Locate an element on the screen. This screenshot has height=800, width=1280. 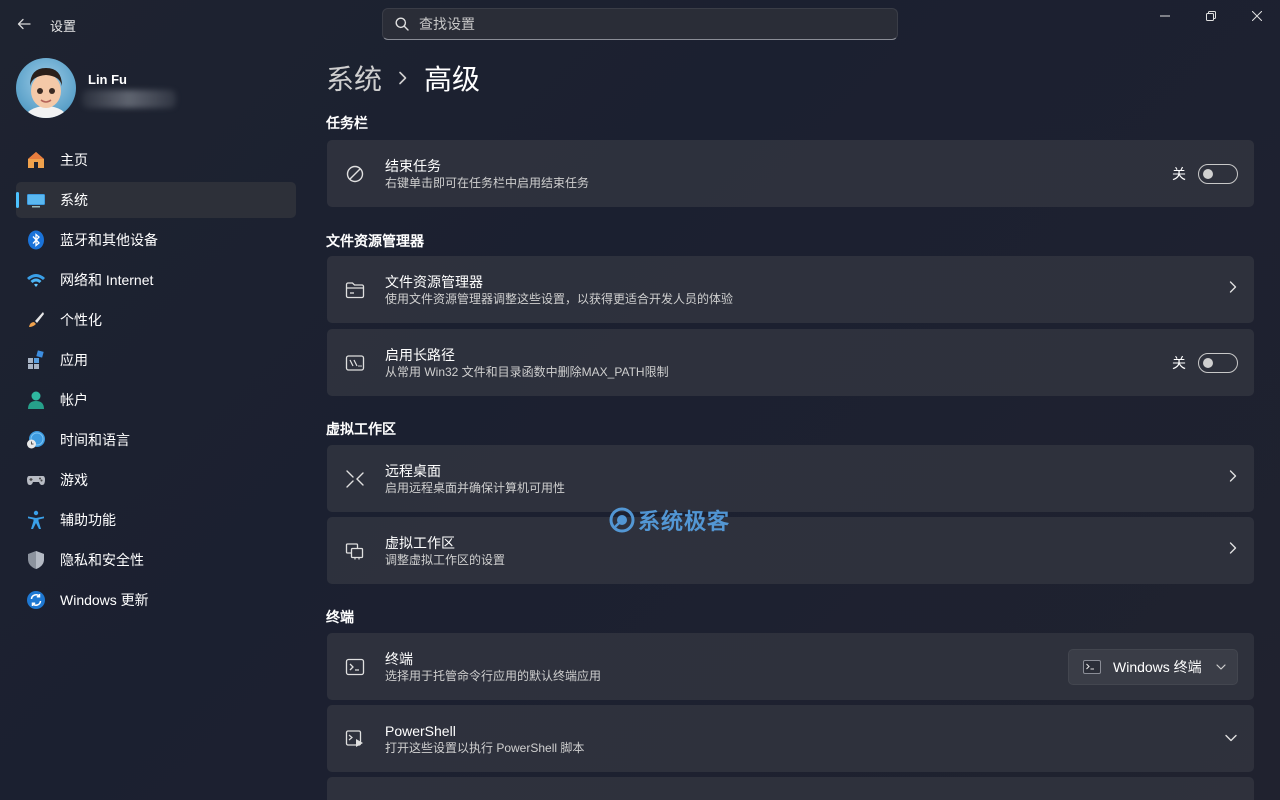
breadcrumb-parent: 系统 is located at coordinates (354, 78).